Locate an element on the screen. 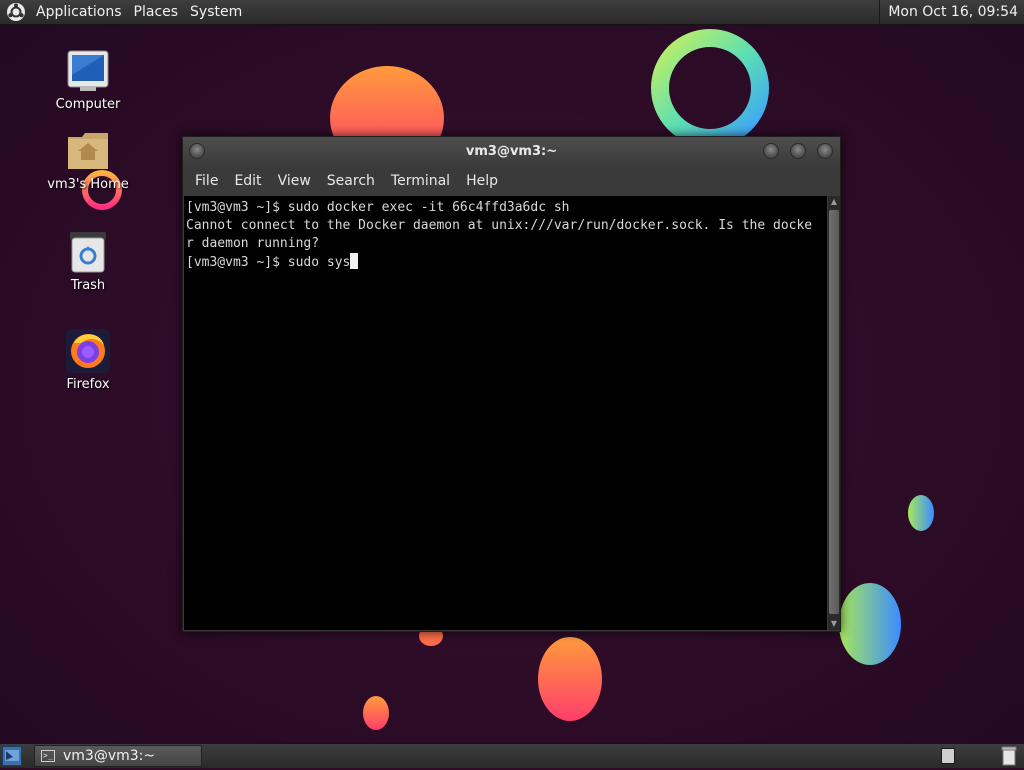 This screenshot has height=770, width=1024. menu-terminal: Terminal is located at coordinates (420, 181).